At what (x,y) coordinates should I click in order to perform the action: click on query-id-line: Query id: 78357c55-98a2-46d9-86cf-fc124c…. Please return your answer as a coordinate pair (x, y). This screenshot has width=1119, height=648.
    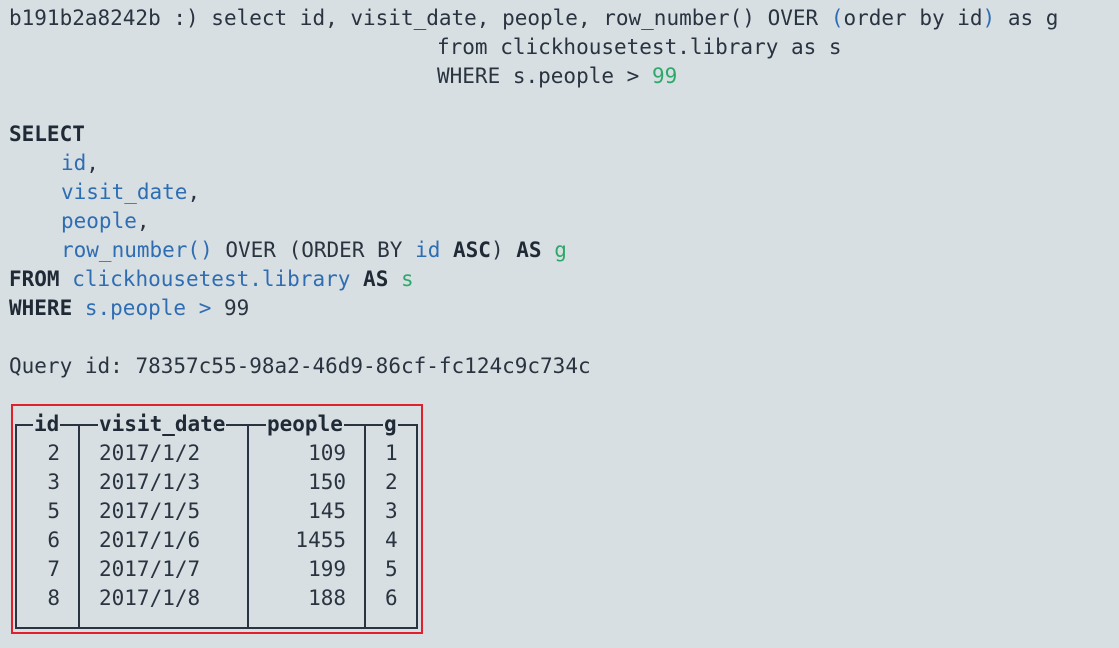
    Looking at the image, I should click on (300, 366).